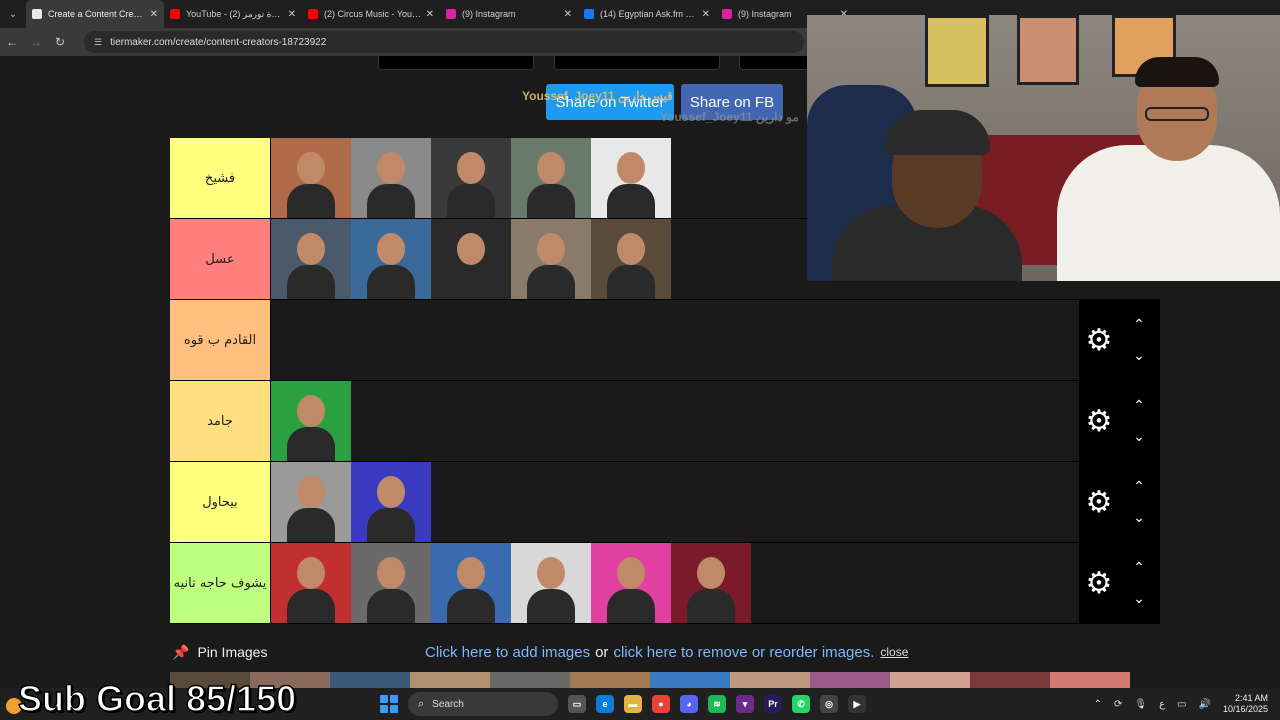 This screenshot has height=720, width=1280. What do you see at coordinates (220, 583) in the screenshot?
I see `tier-label: يشوف حاجه تانيه` at bounding box center [220, 583].